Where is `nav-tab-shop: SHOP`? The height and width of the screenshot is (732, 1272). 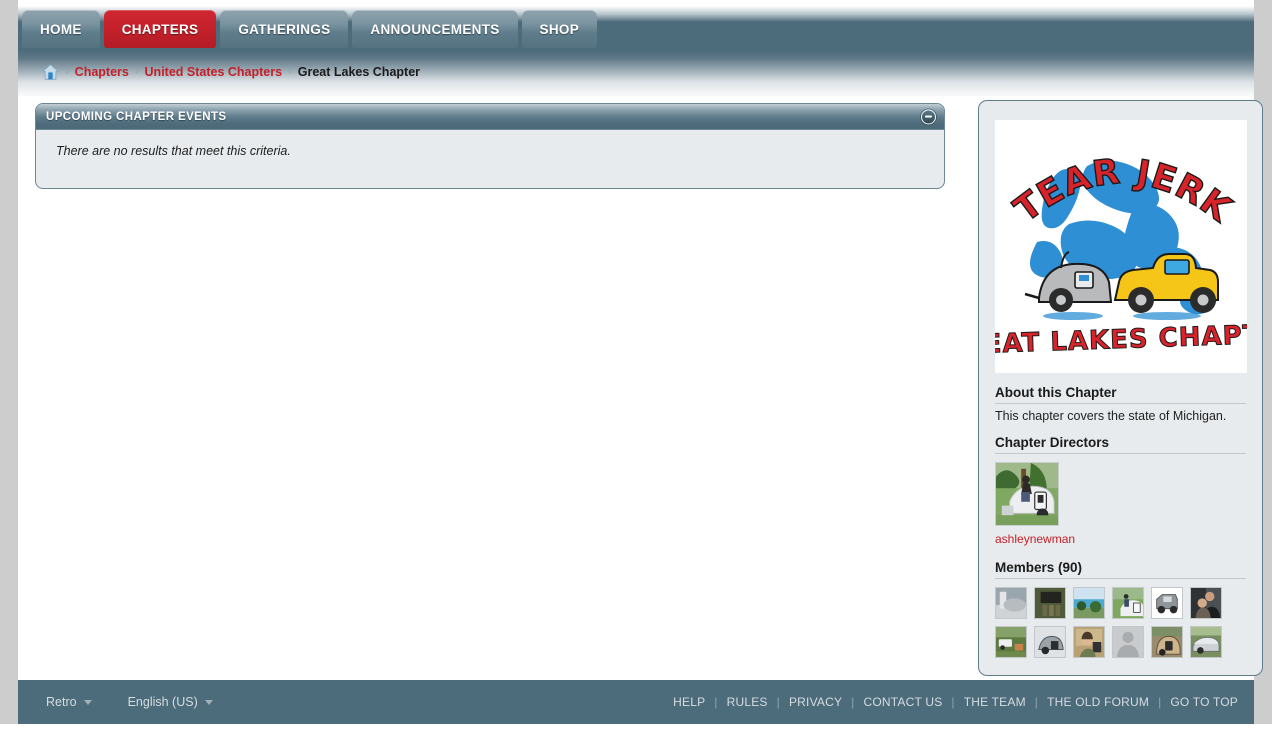 nav-tab-shop: SHOP is located at coordinates (559, 29).